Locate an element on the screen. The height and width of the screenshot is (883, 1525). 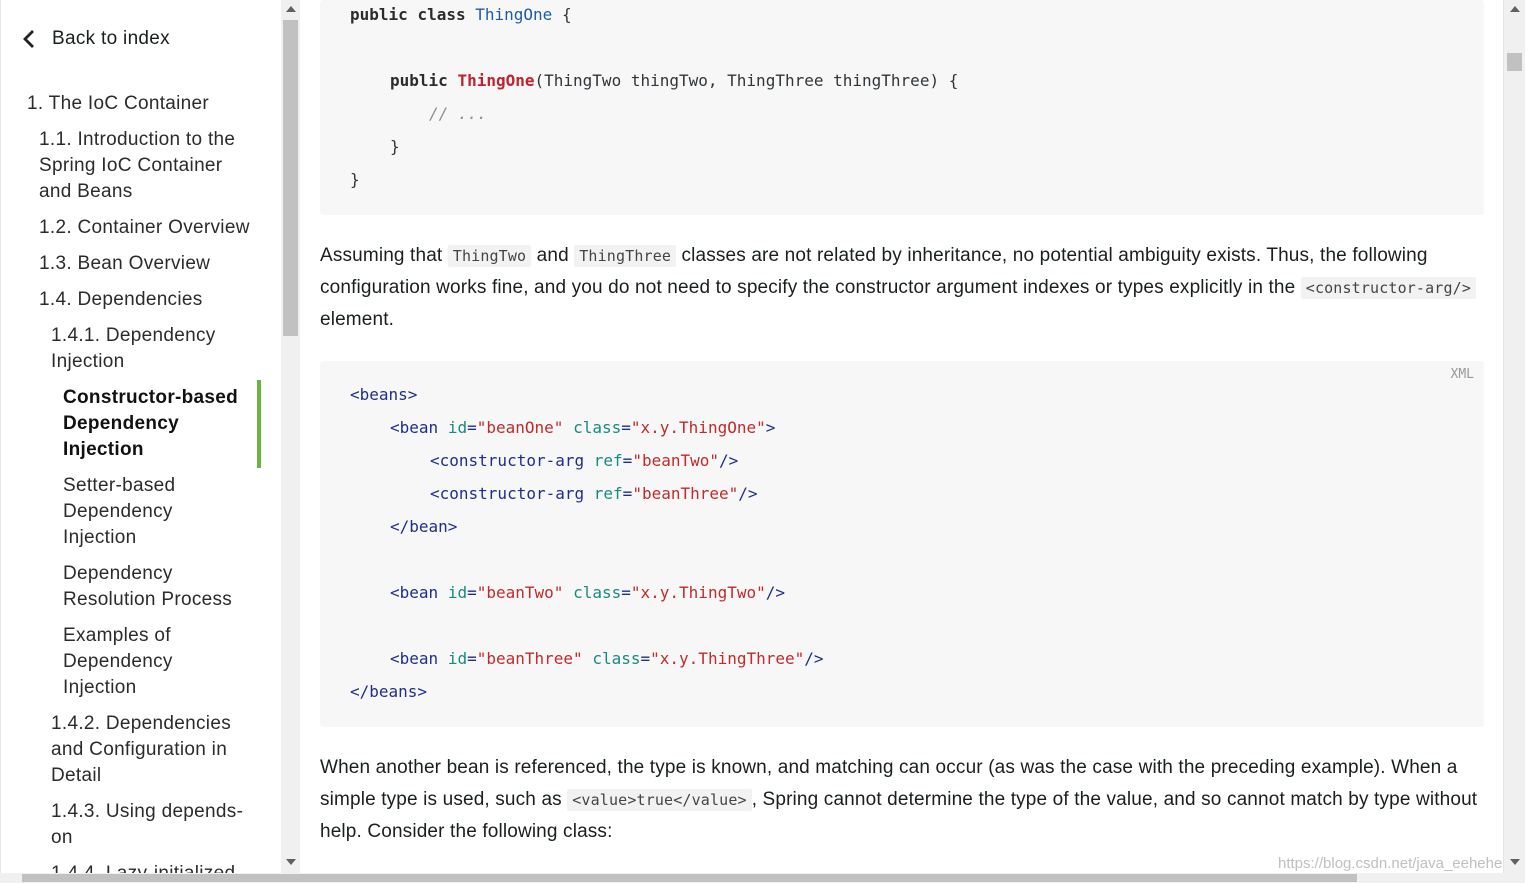
toc-item-label: 1. The IoC Container is located at coordinates (118, 103).